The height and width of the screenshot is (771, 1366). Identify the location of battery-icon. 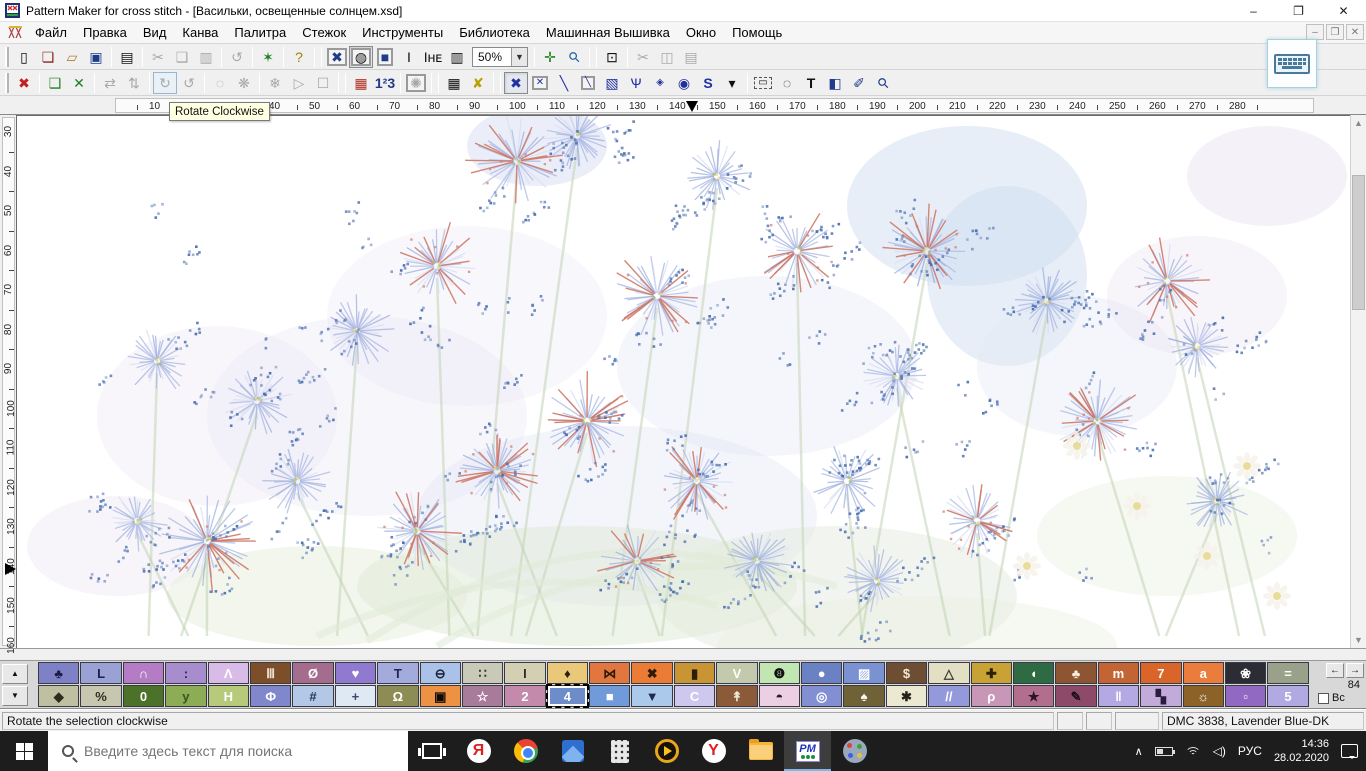
(1164, 751).